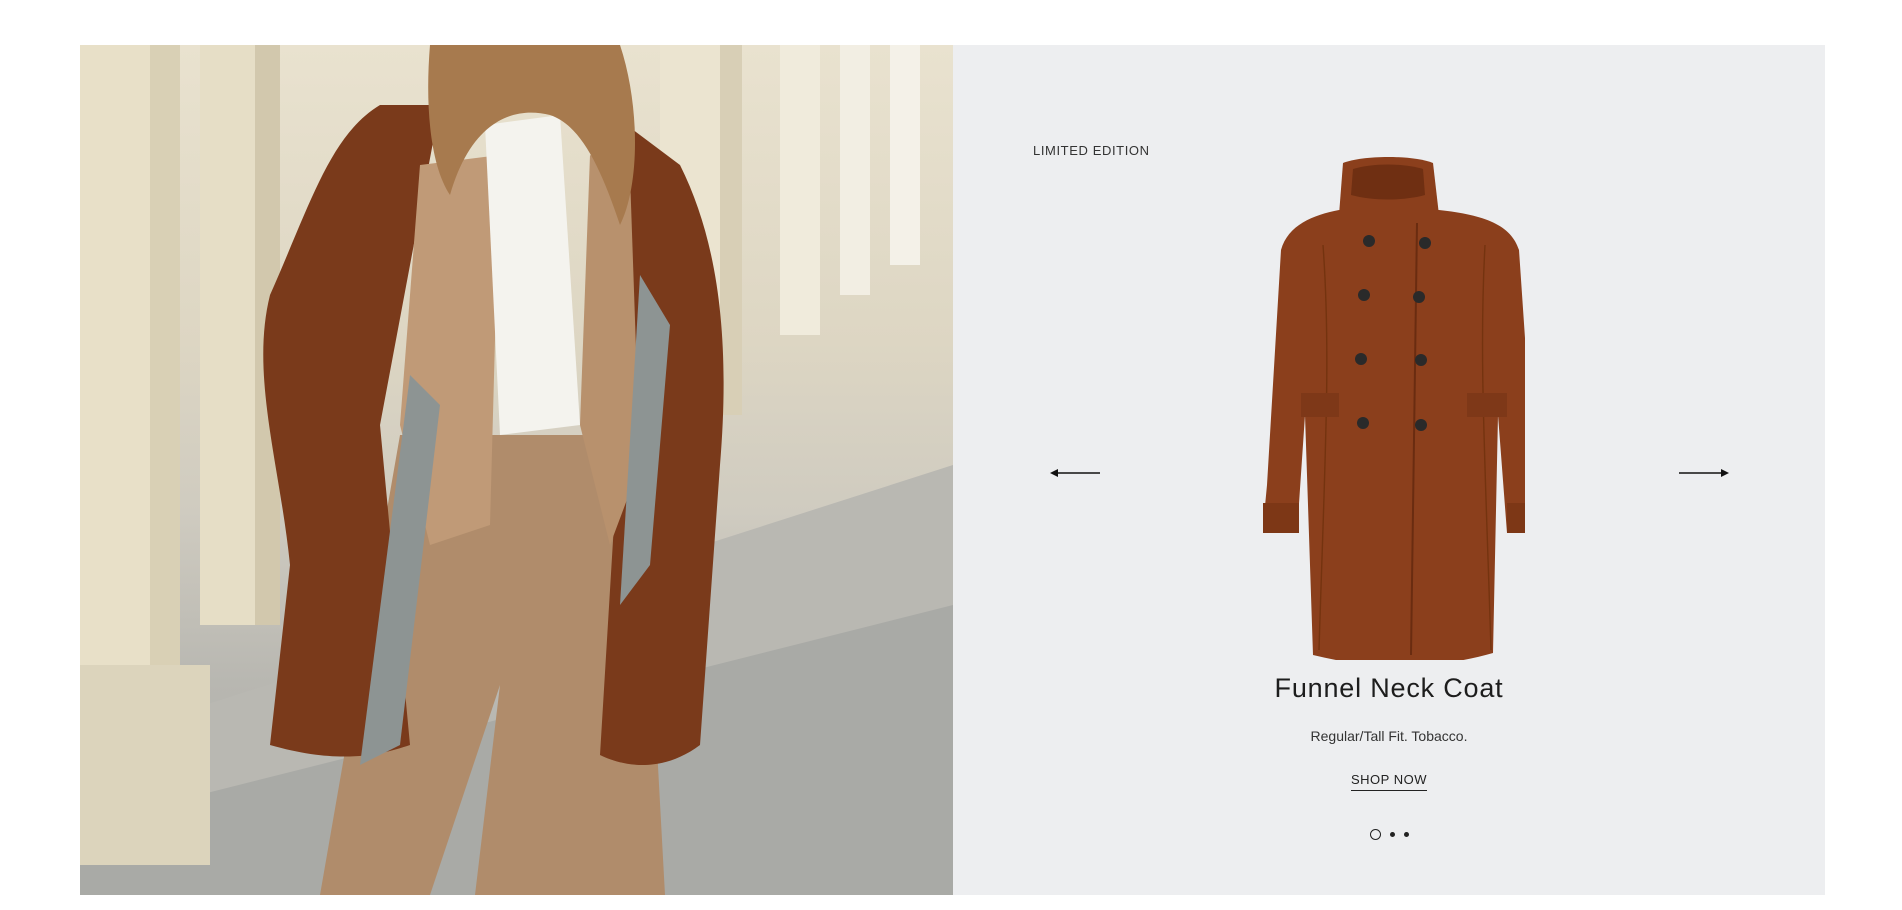 The height and width of the screenshot is (910, 1902). I want to click on product-subtitle: Regular/Tall Fit. Tobacco., so click(1389, 736).